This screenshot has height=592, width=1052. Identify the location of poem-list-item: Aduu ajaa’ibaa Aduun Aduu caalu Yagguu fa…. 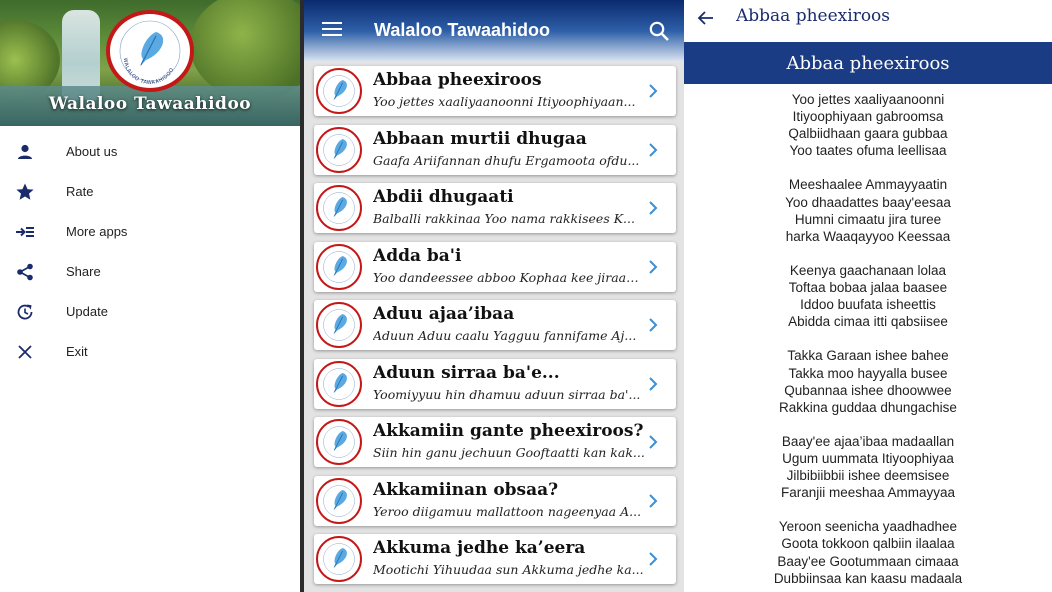
(495, 325).